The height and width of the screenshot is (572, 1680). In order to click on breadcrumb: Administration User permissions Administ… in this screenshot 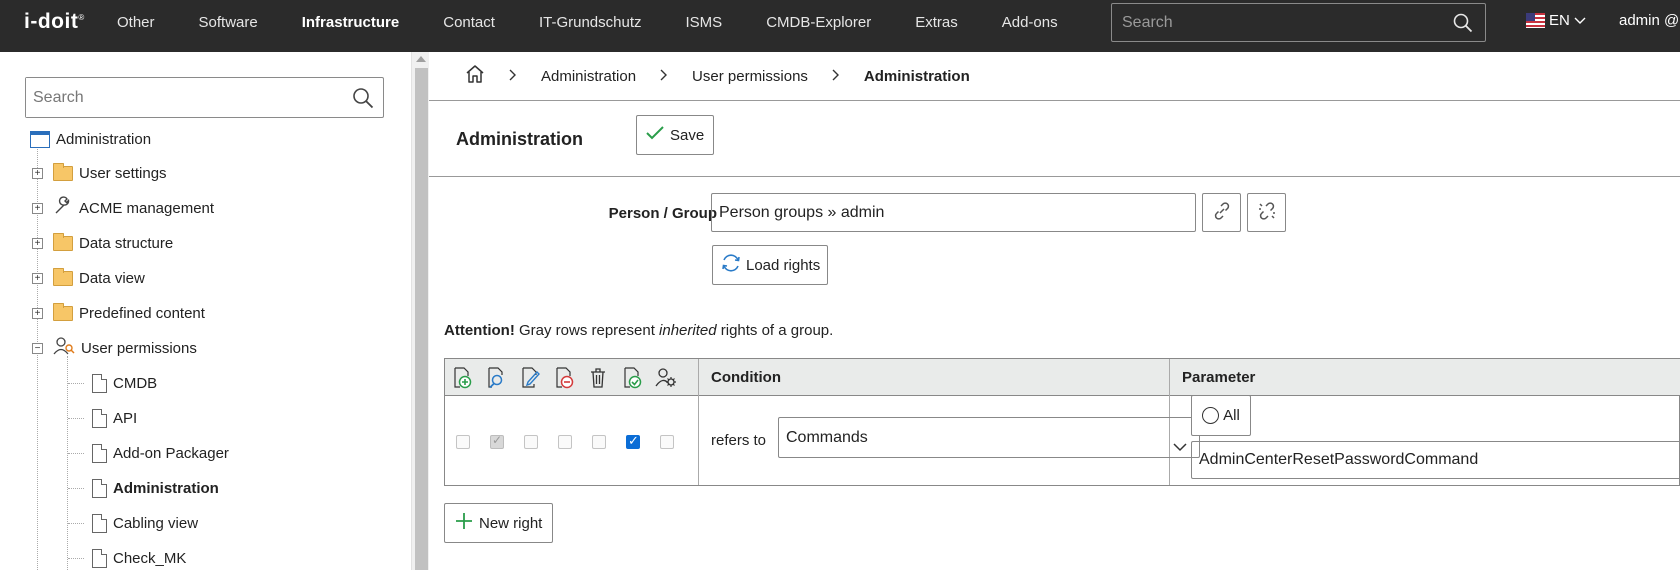, I will do `click(1054, 76)`.